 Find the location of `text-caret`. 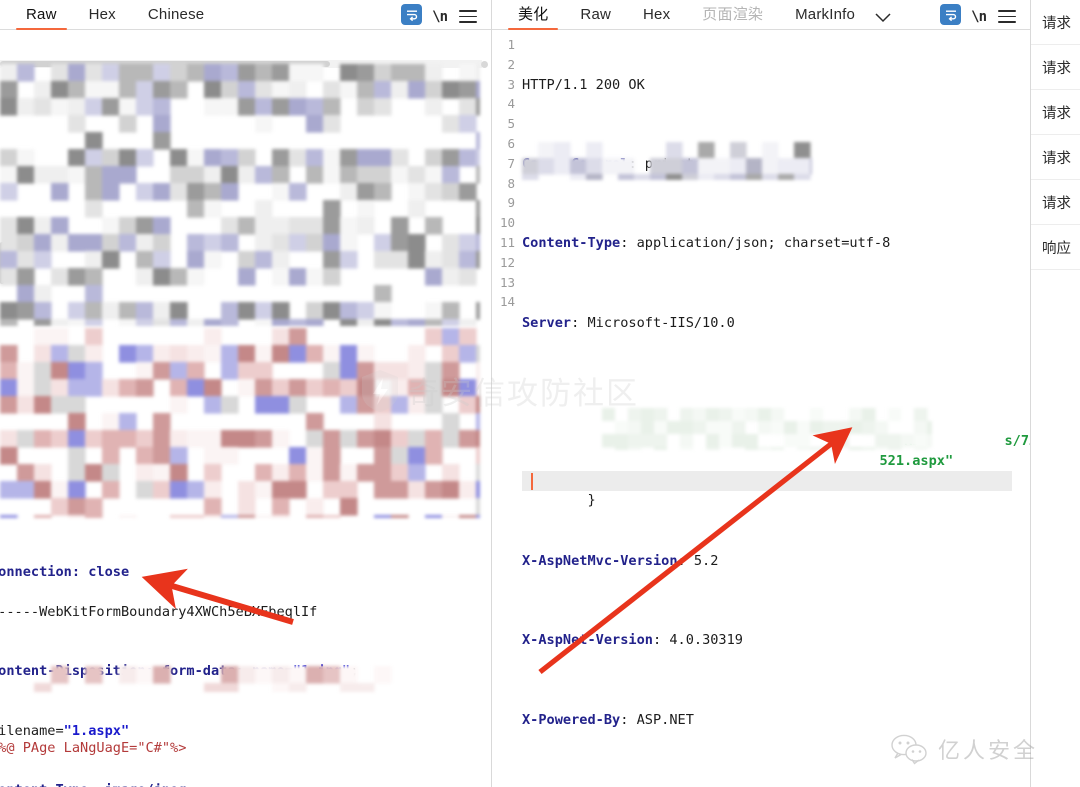

text-caret is located at coordinates (532, 481).